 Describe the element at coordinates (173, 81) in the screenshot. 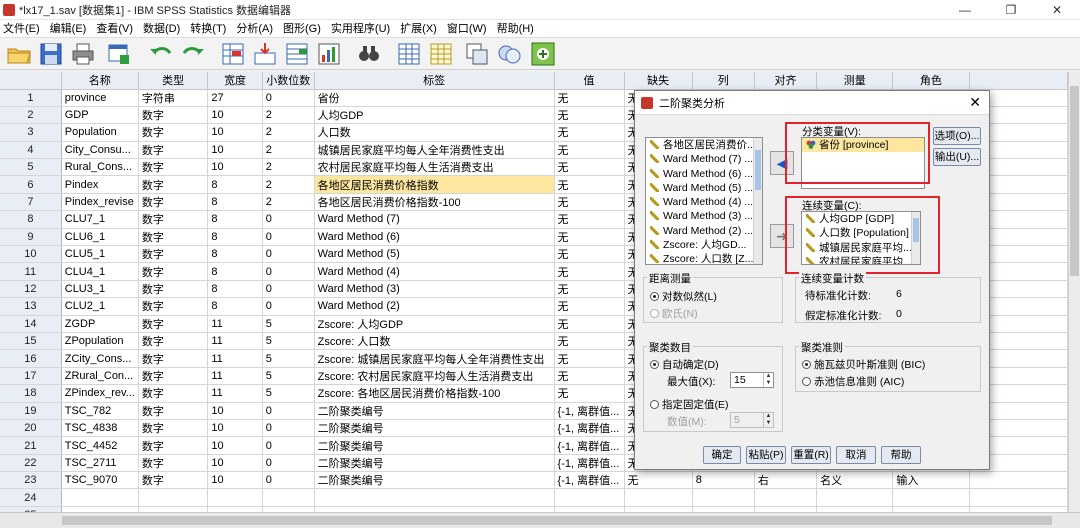

I see `col-header-type: 类型` at that location.